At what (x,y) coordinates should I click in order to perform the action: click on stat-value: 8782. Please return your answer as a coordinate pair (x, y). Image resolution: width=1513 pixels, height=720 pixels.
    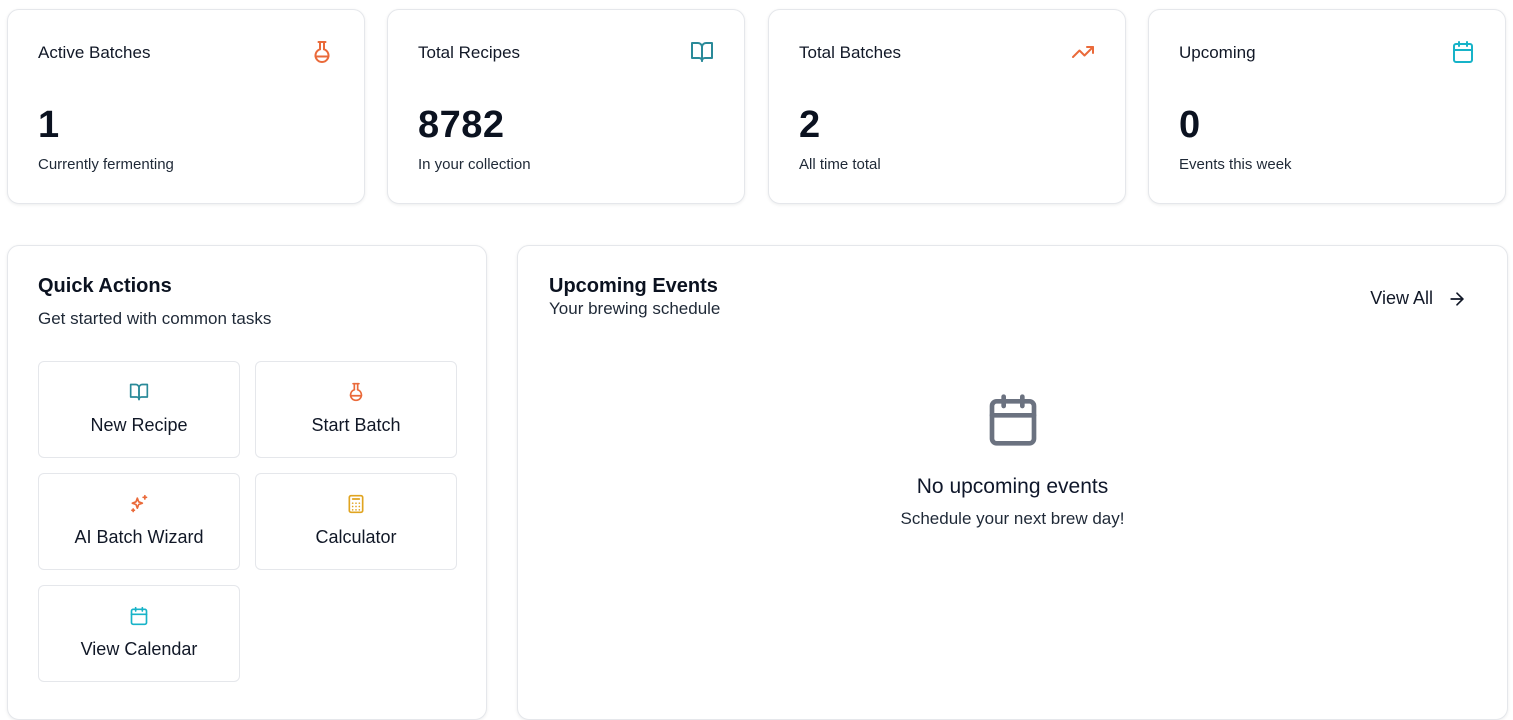
    Looking at the image, I should click on (461, 125).